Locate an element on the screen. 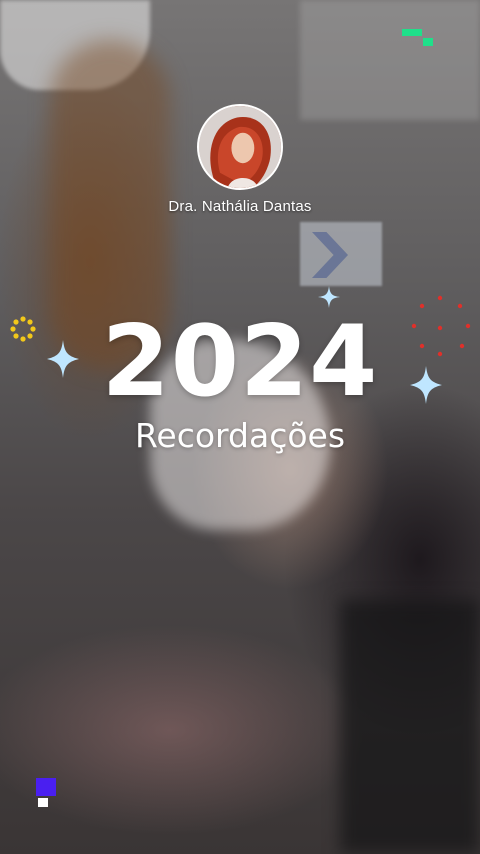  avatar-portrait-icon is located at coordinates (240, 147).